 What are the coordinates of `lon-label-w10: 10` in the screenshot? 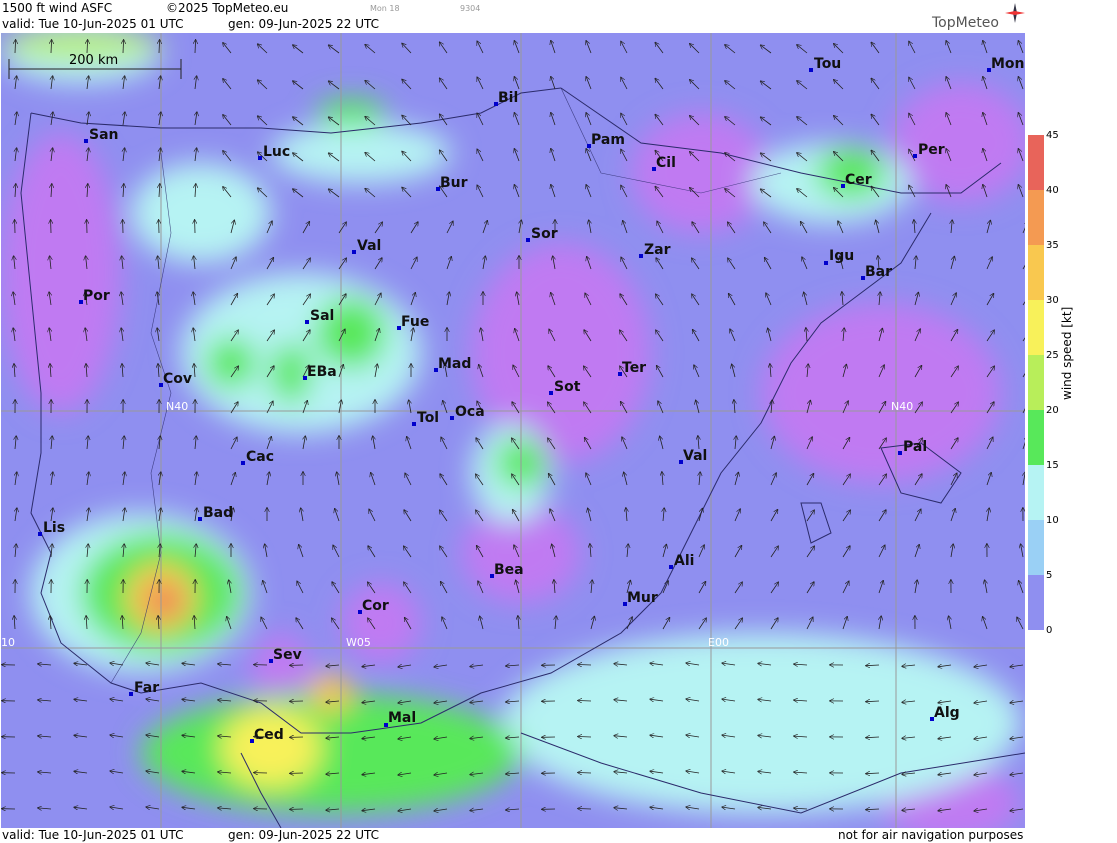 It's located at (8, 642).